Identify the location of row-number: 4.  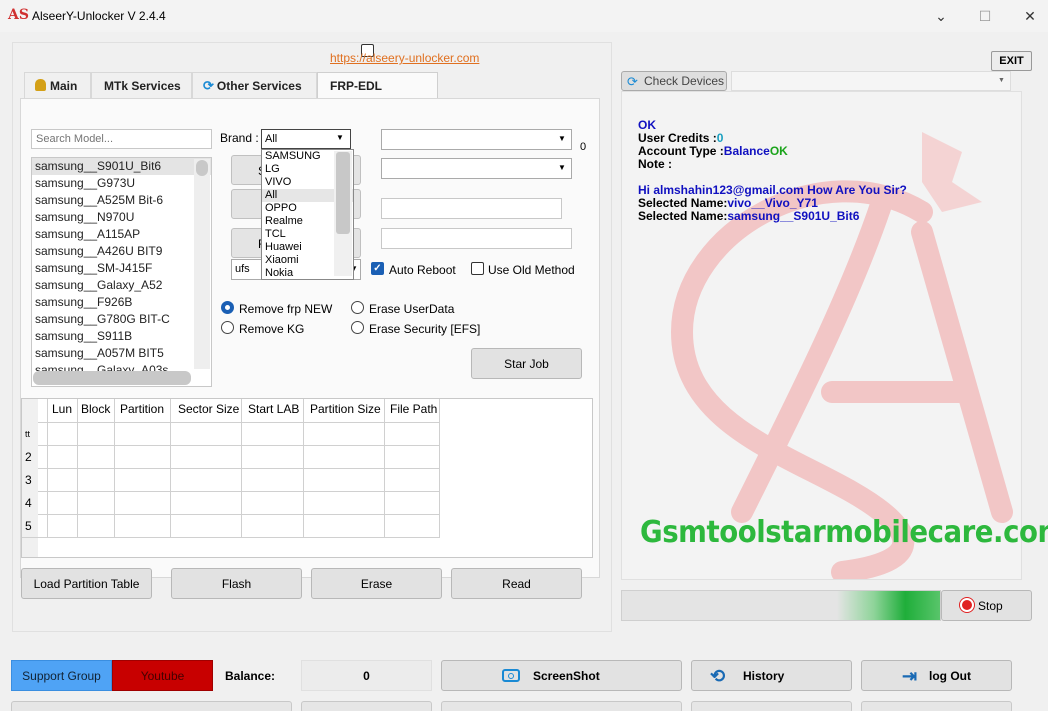
(28, 503).